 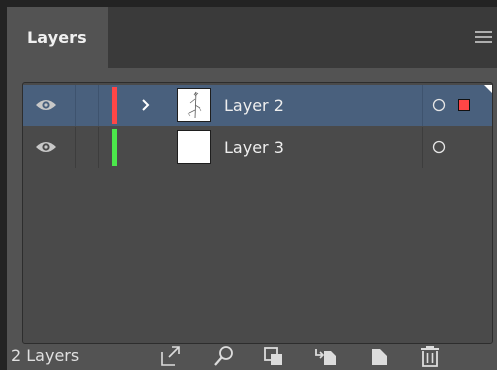 I want to click on selection-indicator, so click(x=464, y=105).